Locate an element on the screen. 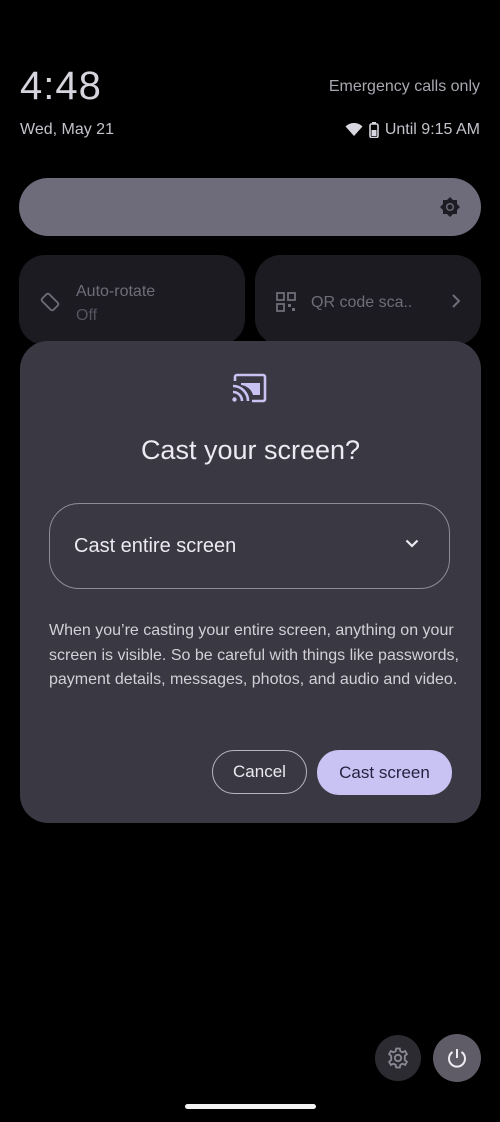 The height and width of the screenshot is (1122, 500). wifi-icon is located at coordinates (354, 129).